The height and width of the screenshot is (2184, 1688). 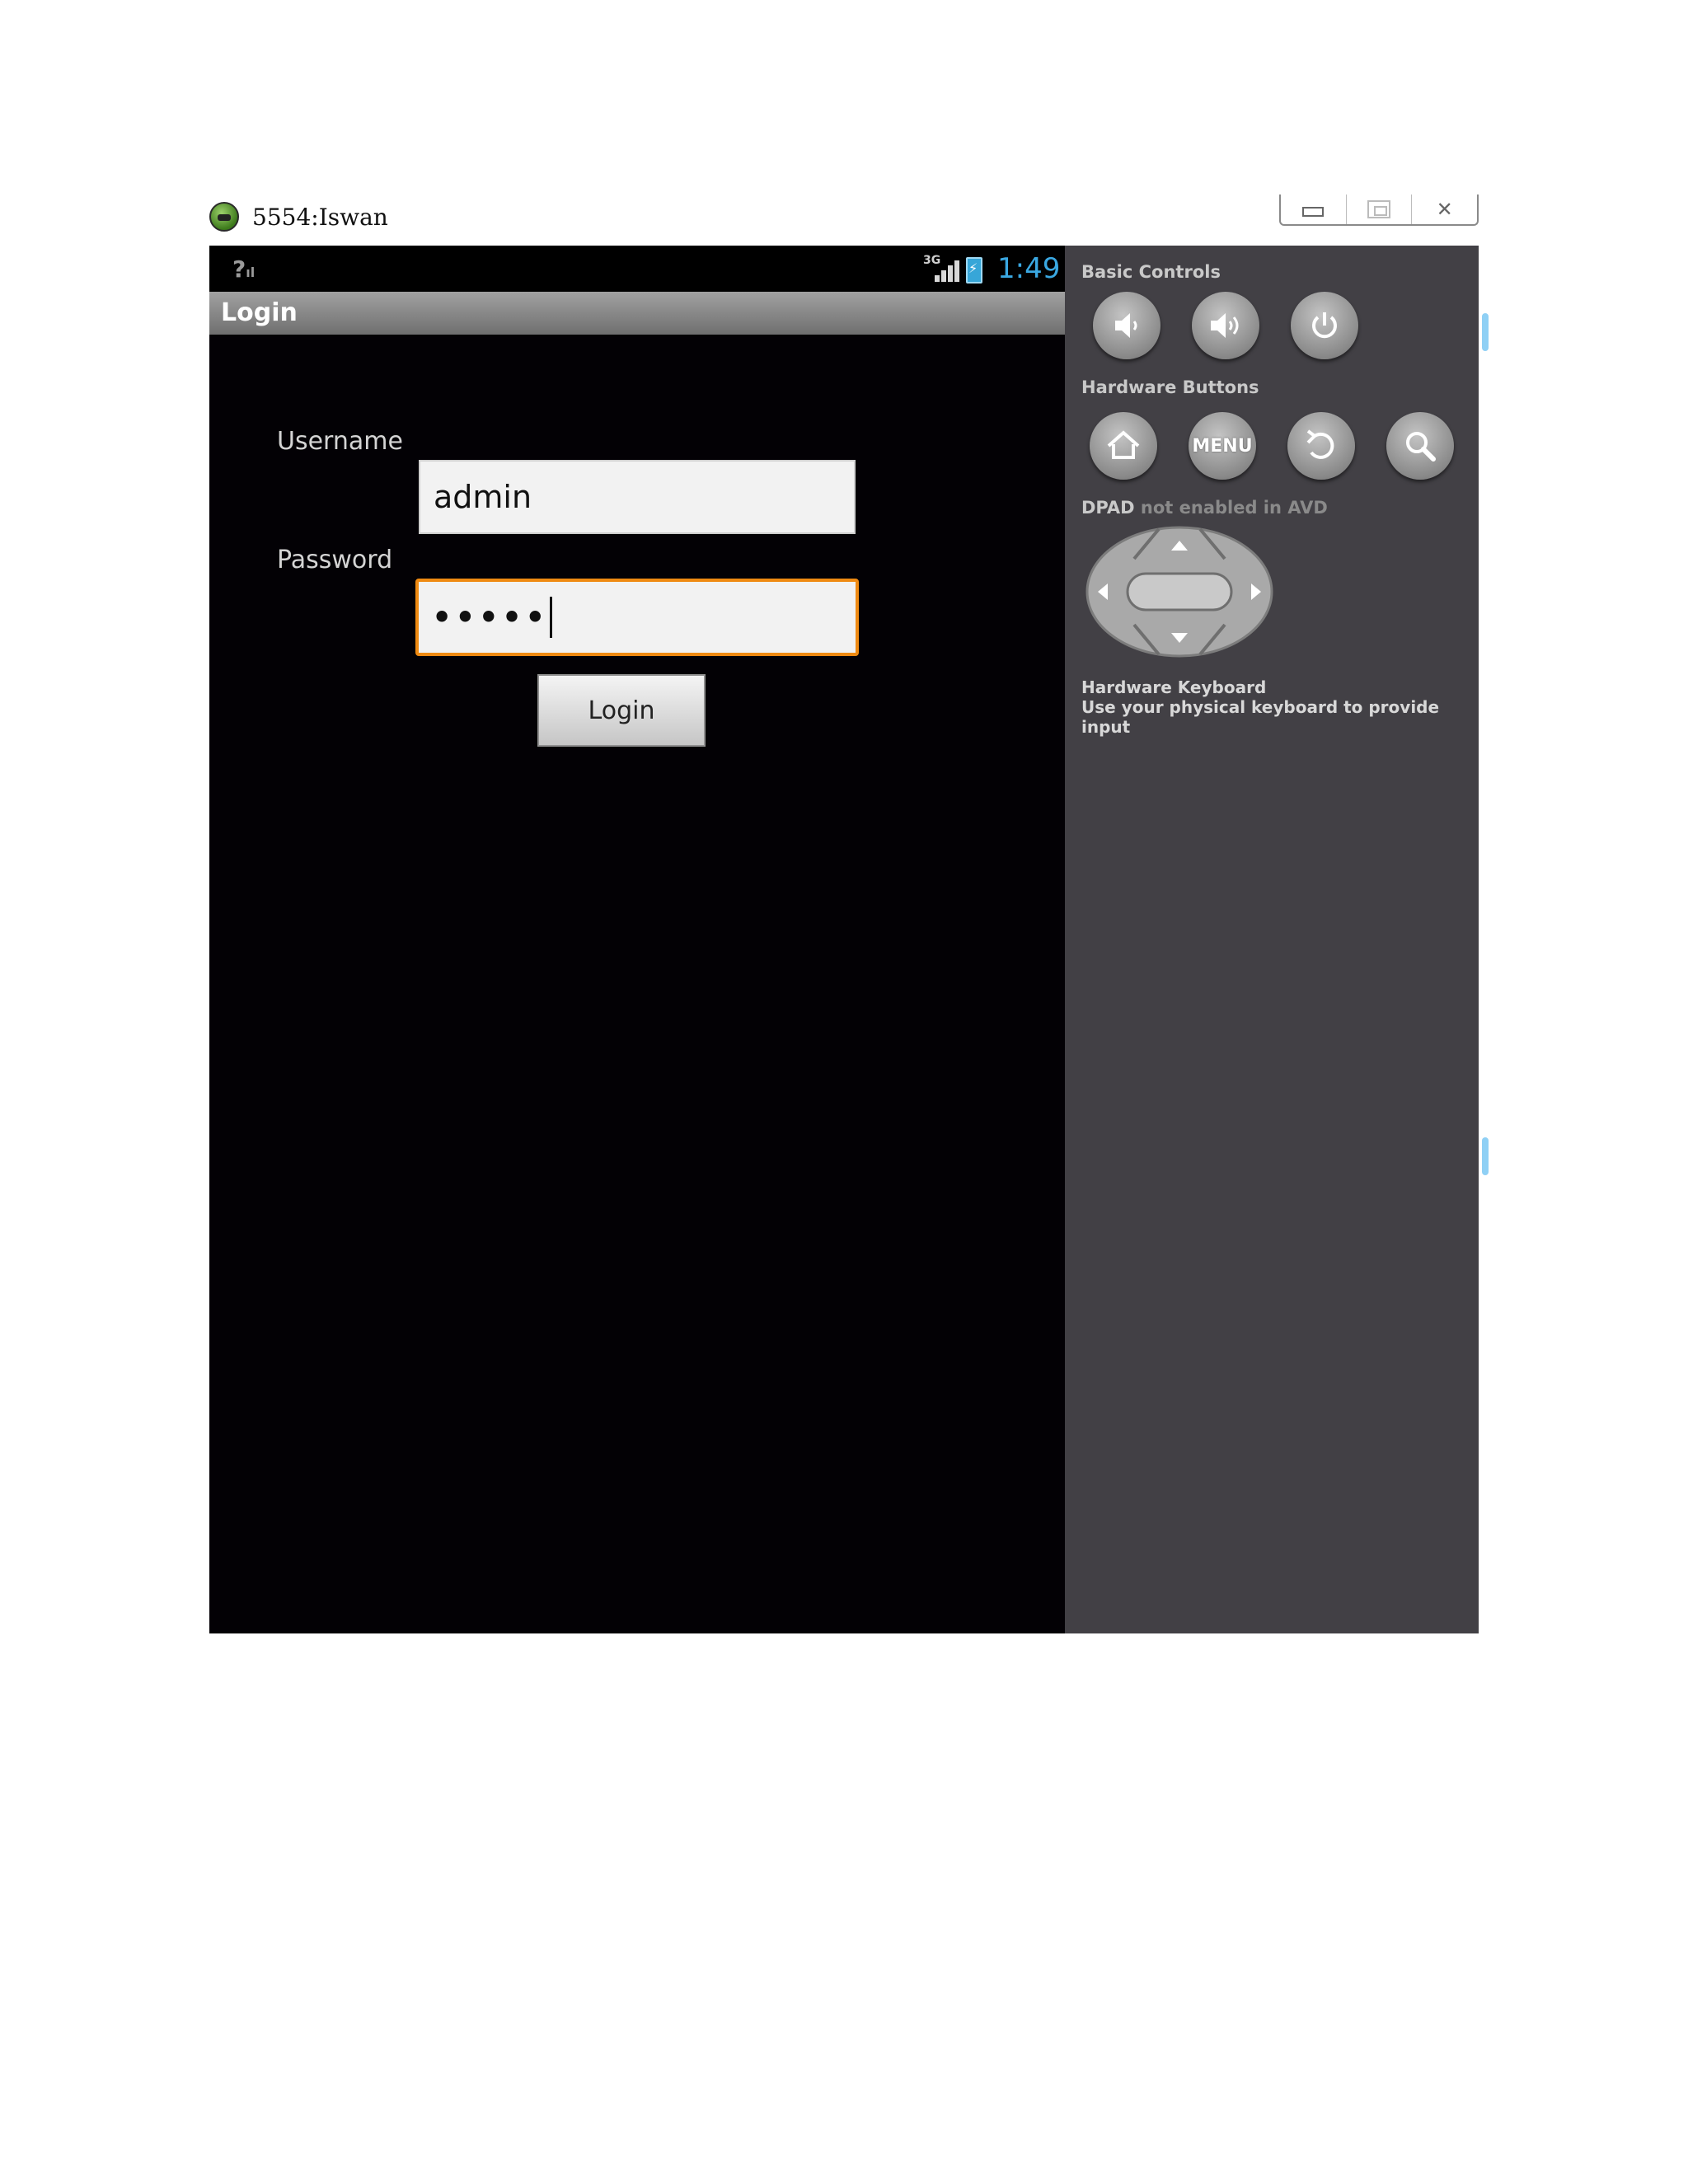 I want to click on dpad-title-rest: not enabled in AVD, so click(x=1231, y=508).